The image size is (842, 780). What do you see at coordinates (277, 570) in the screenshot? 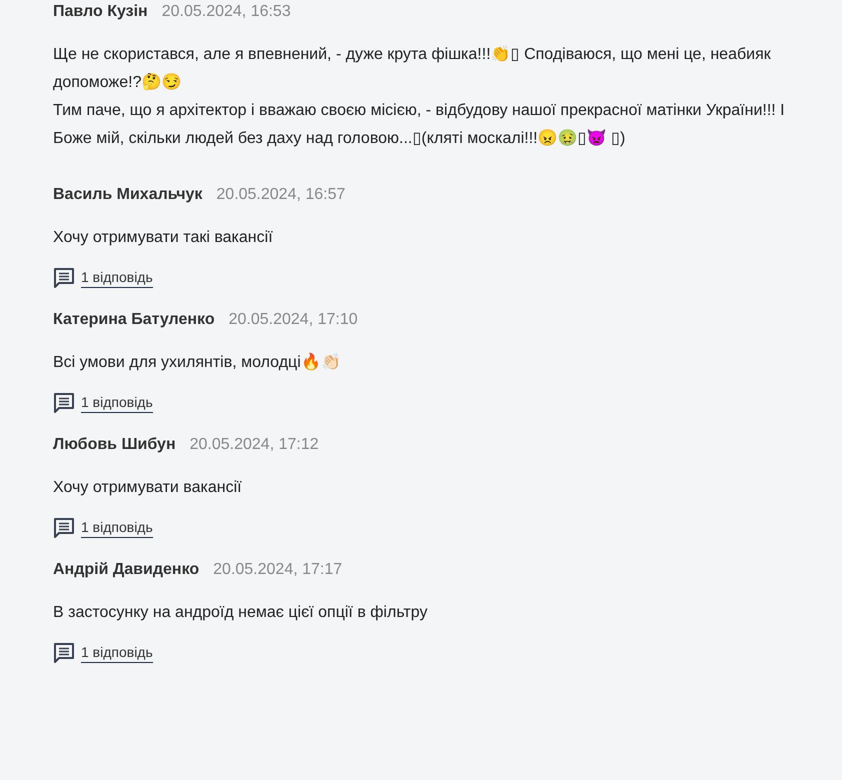
I see `comment-date: 20.05.2024, 17:17` at bounding box center [277, 570].